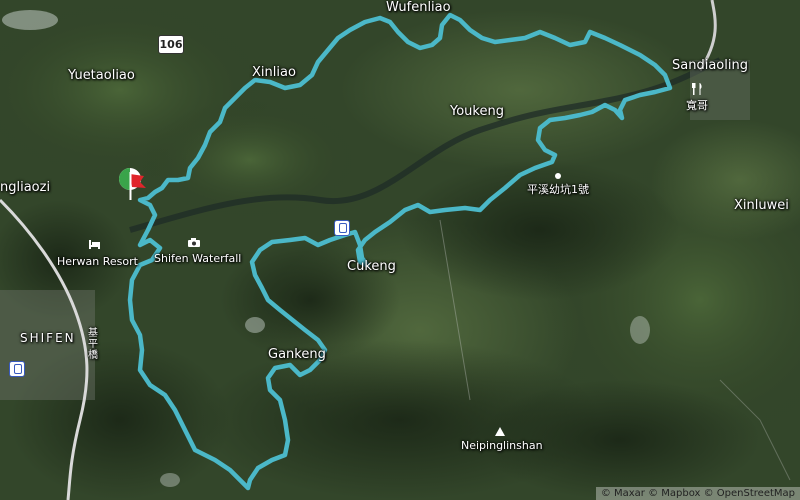 Image resolution: width=800 pixels, height=500 pixels. What do you see at coordinates (500, 433) in the screenshot?
I see `peak-icon` at bounding box center [500, 433].